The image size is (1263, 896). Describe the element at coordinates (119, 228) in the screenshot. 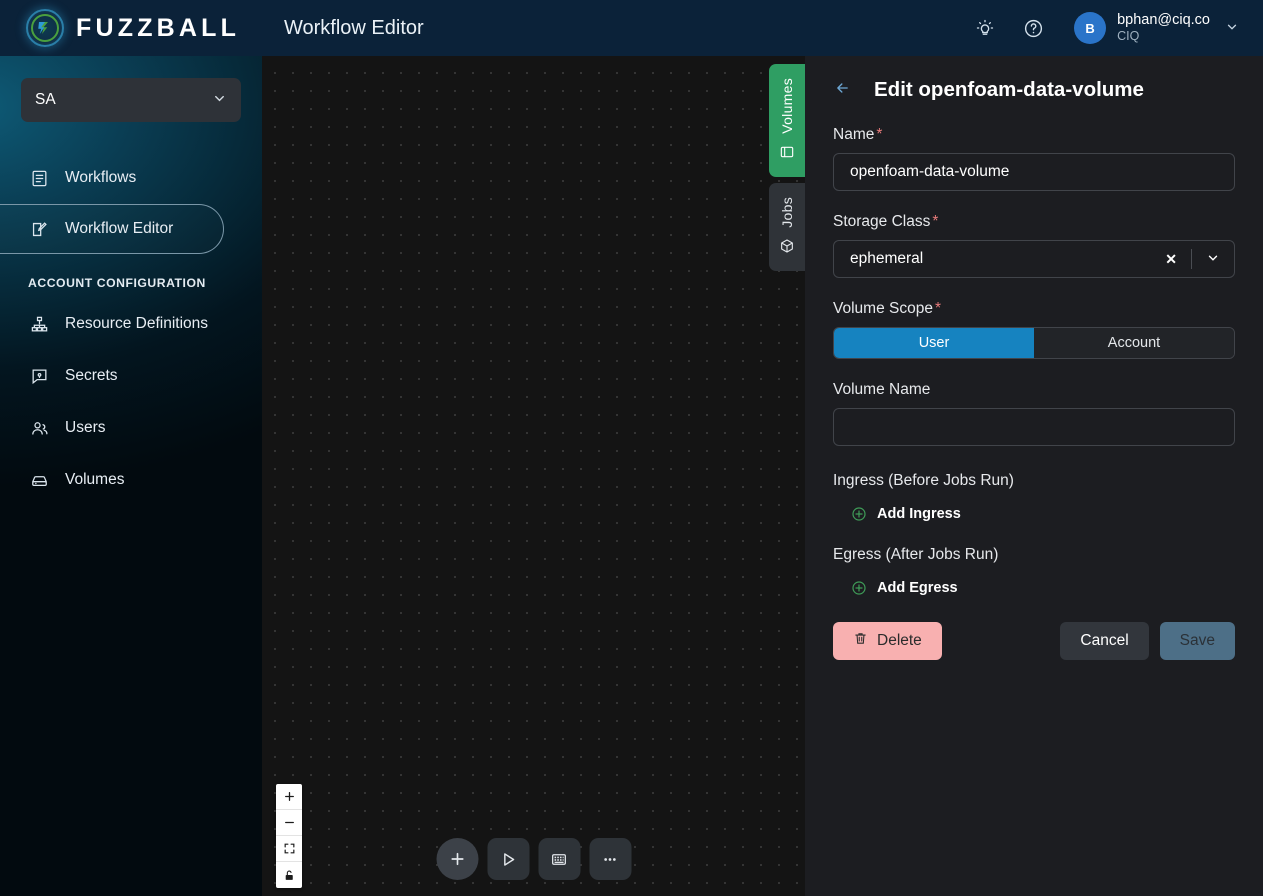

I see `sidebar-item-label: Workflow Editor` at that location.